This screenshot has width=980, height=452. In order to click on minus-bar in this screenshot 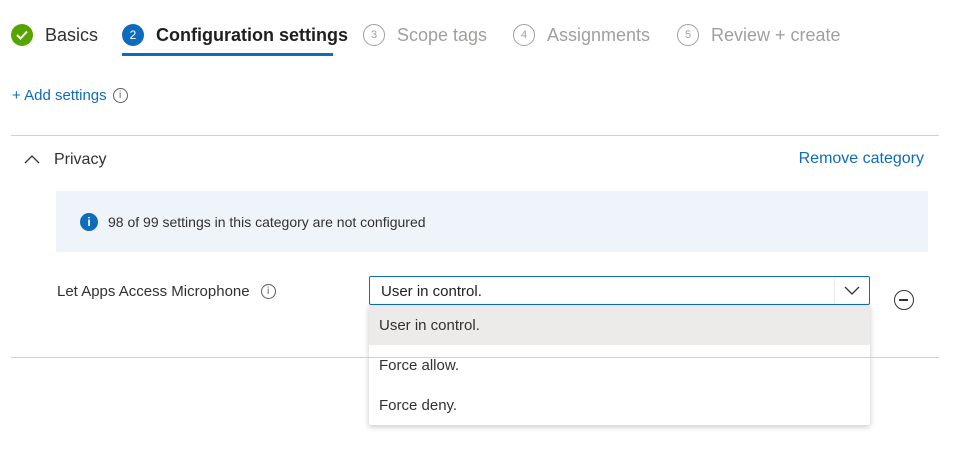, I will do `click(903, 300)`.